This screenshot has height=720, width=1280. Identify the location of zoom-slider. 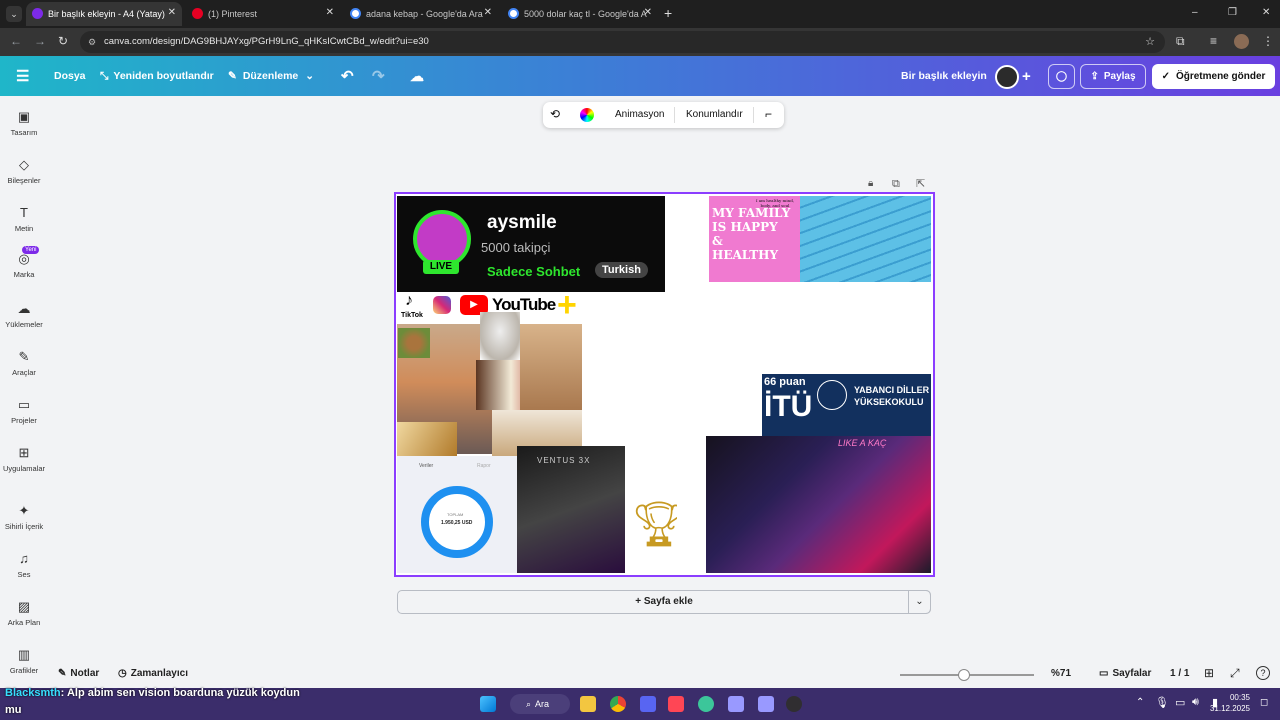
(967, 675).